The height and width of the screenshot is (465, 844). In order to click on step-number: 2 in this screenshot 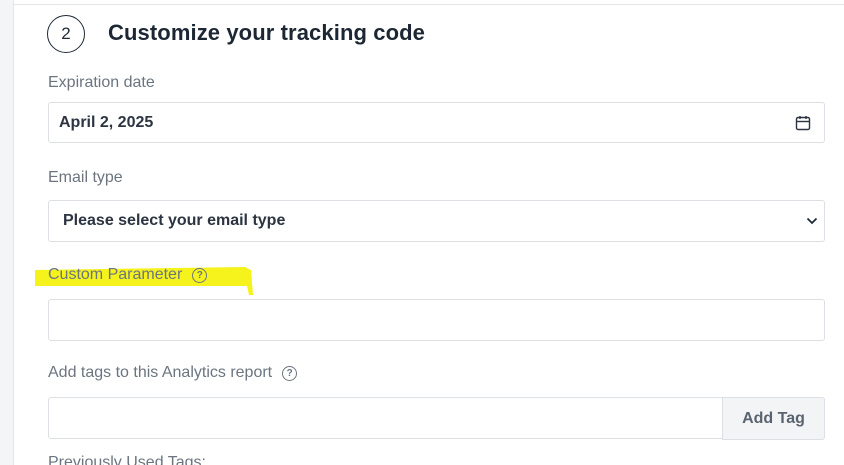, I will do `click(66, 33)`.